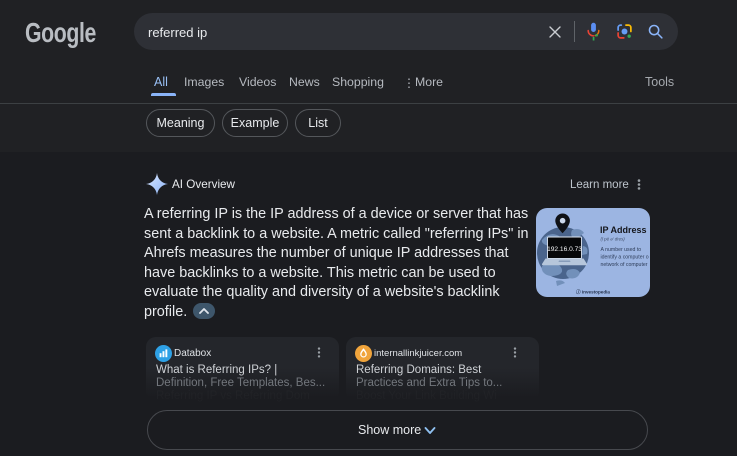  I want to click on svg-text: 192.16.0.73, so click(564, 249).